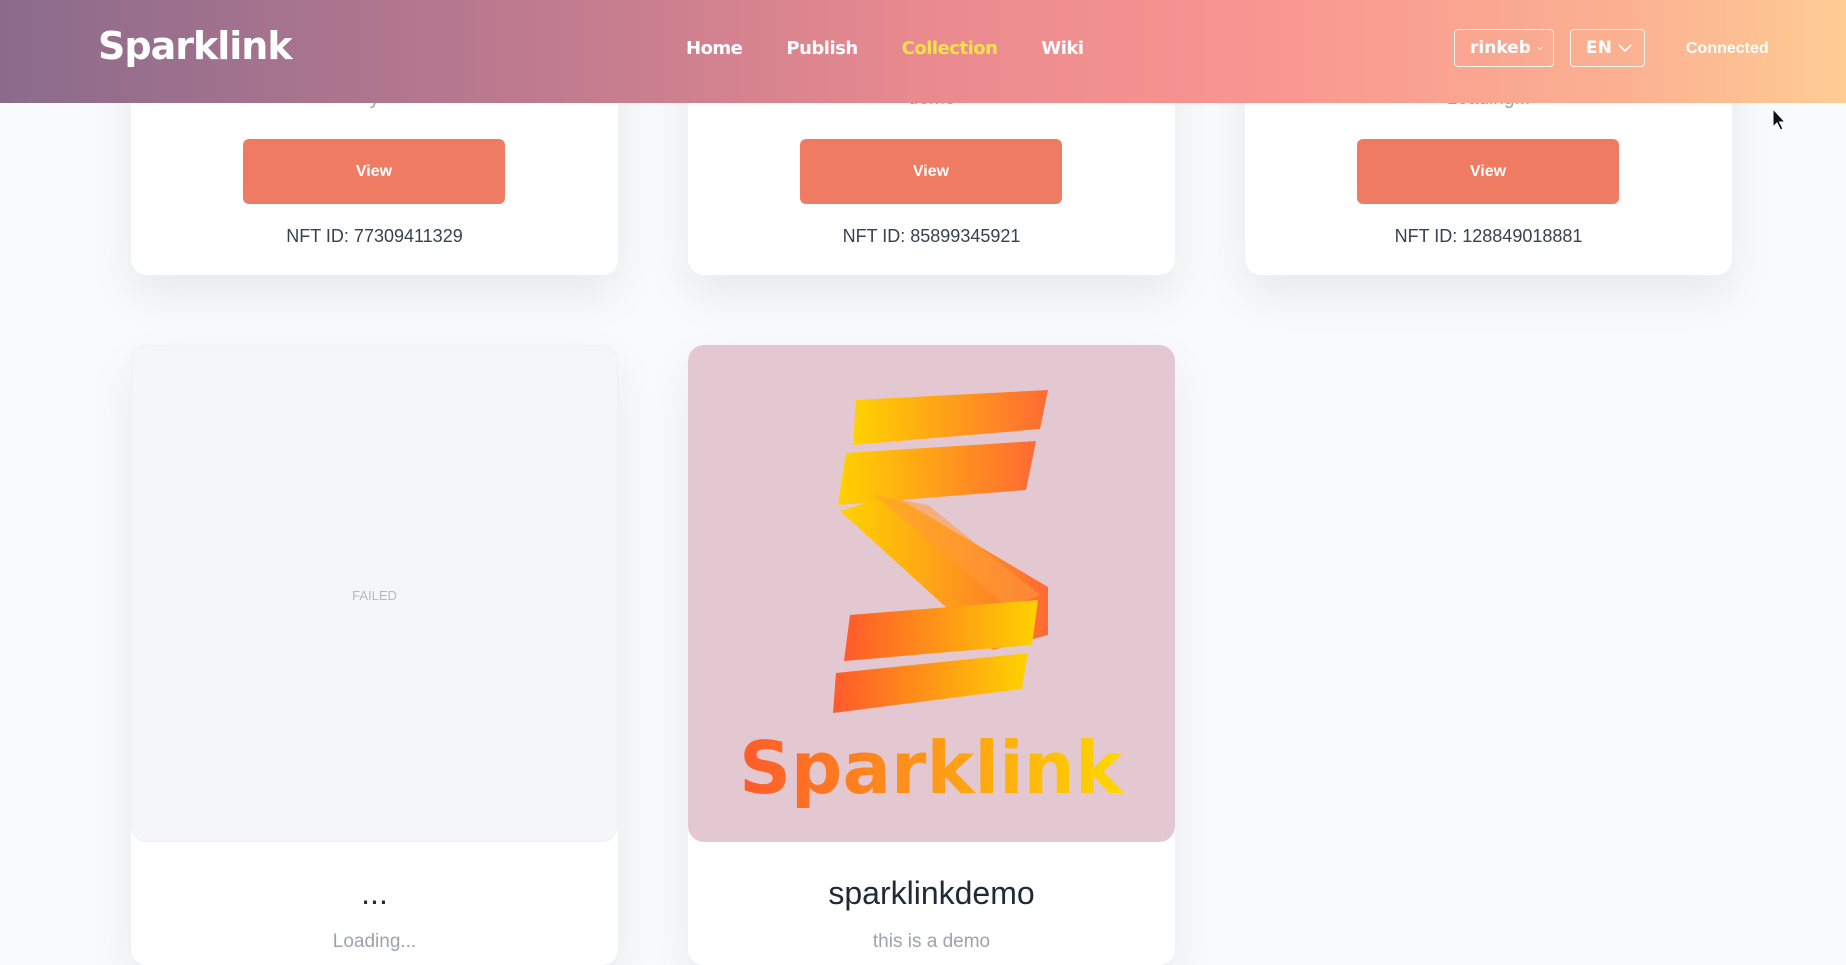  I want to click on nft-image: Sparklink, so click(931, 593).